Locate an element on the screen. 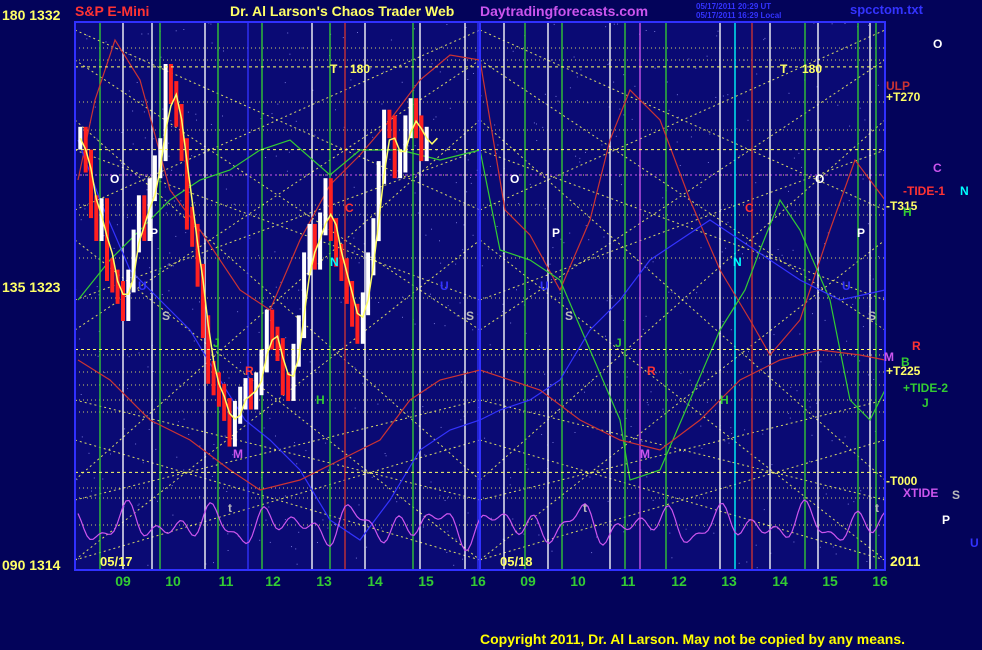 The image size is (982, 650). right-legend-label: O is located at coordinates (937, 44).